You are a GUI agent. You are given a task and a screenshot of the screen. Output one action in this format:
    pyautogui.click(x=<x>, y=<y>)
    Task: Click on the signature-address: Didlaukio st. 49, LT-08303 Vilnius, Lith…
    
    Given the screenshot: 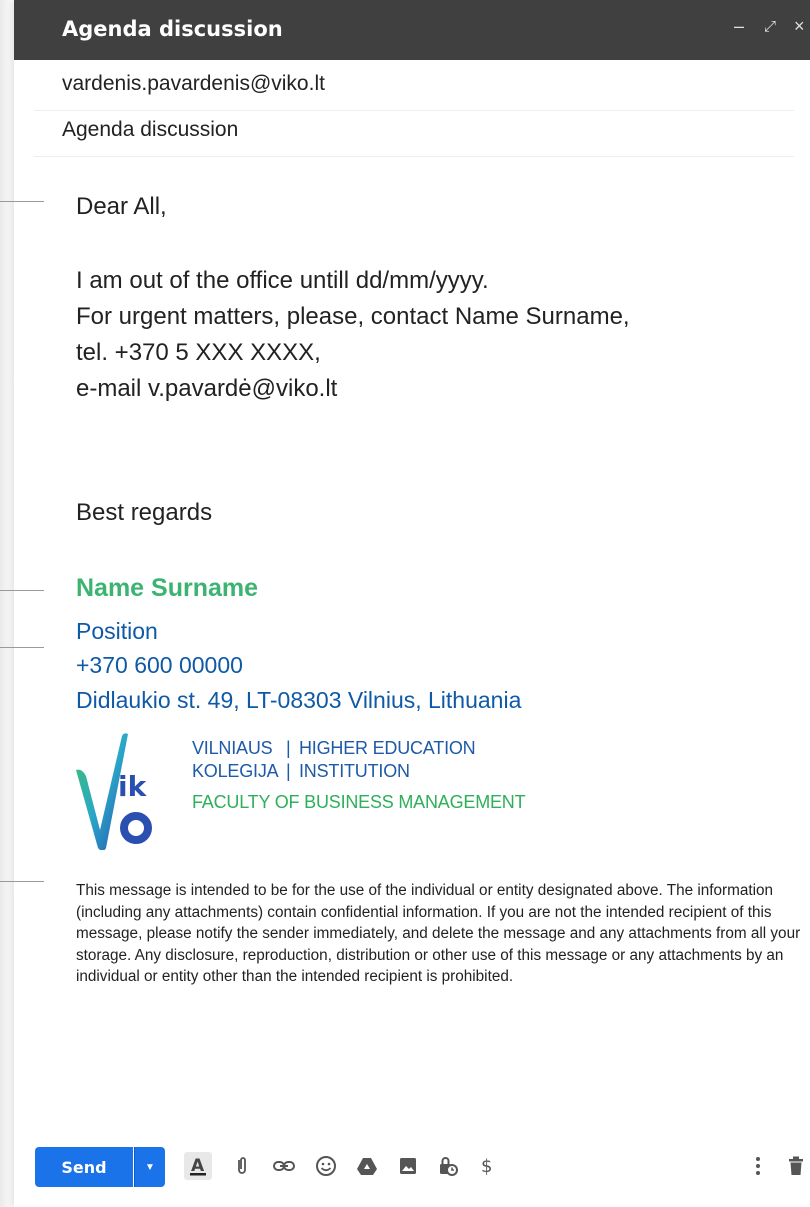 What is the action you would take?
    pyautogui.click(x=299, y=700)
    